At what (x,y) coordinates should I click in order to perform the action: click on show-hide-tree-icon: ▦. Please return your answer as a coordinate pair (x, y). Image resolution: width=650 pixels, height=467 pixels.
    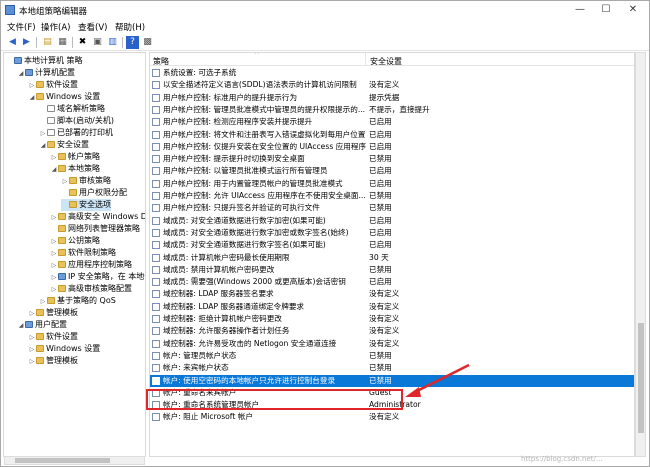
    Looking at the image, I should click on (62, 42).